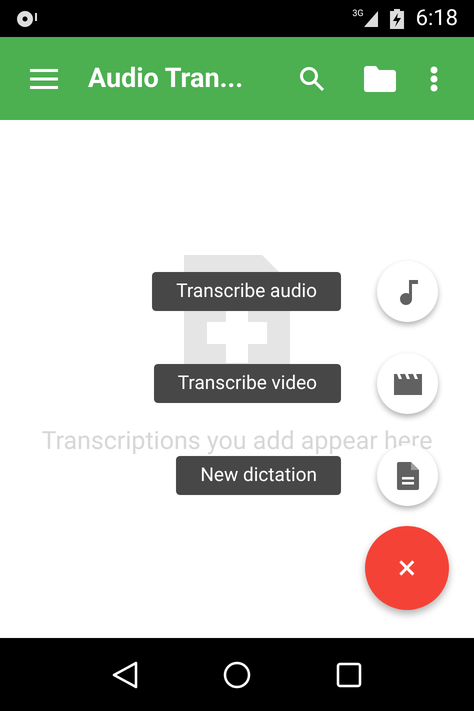 This screenshot has width=474, height=711. What do you see at coordinates (371, 18) in the screenshot?
I see `signal-icon` at bounding box center [371, 18].